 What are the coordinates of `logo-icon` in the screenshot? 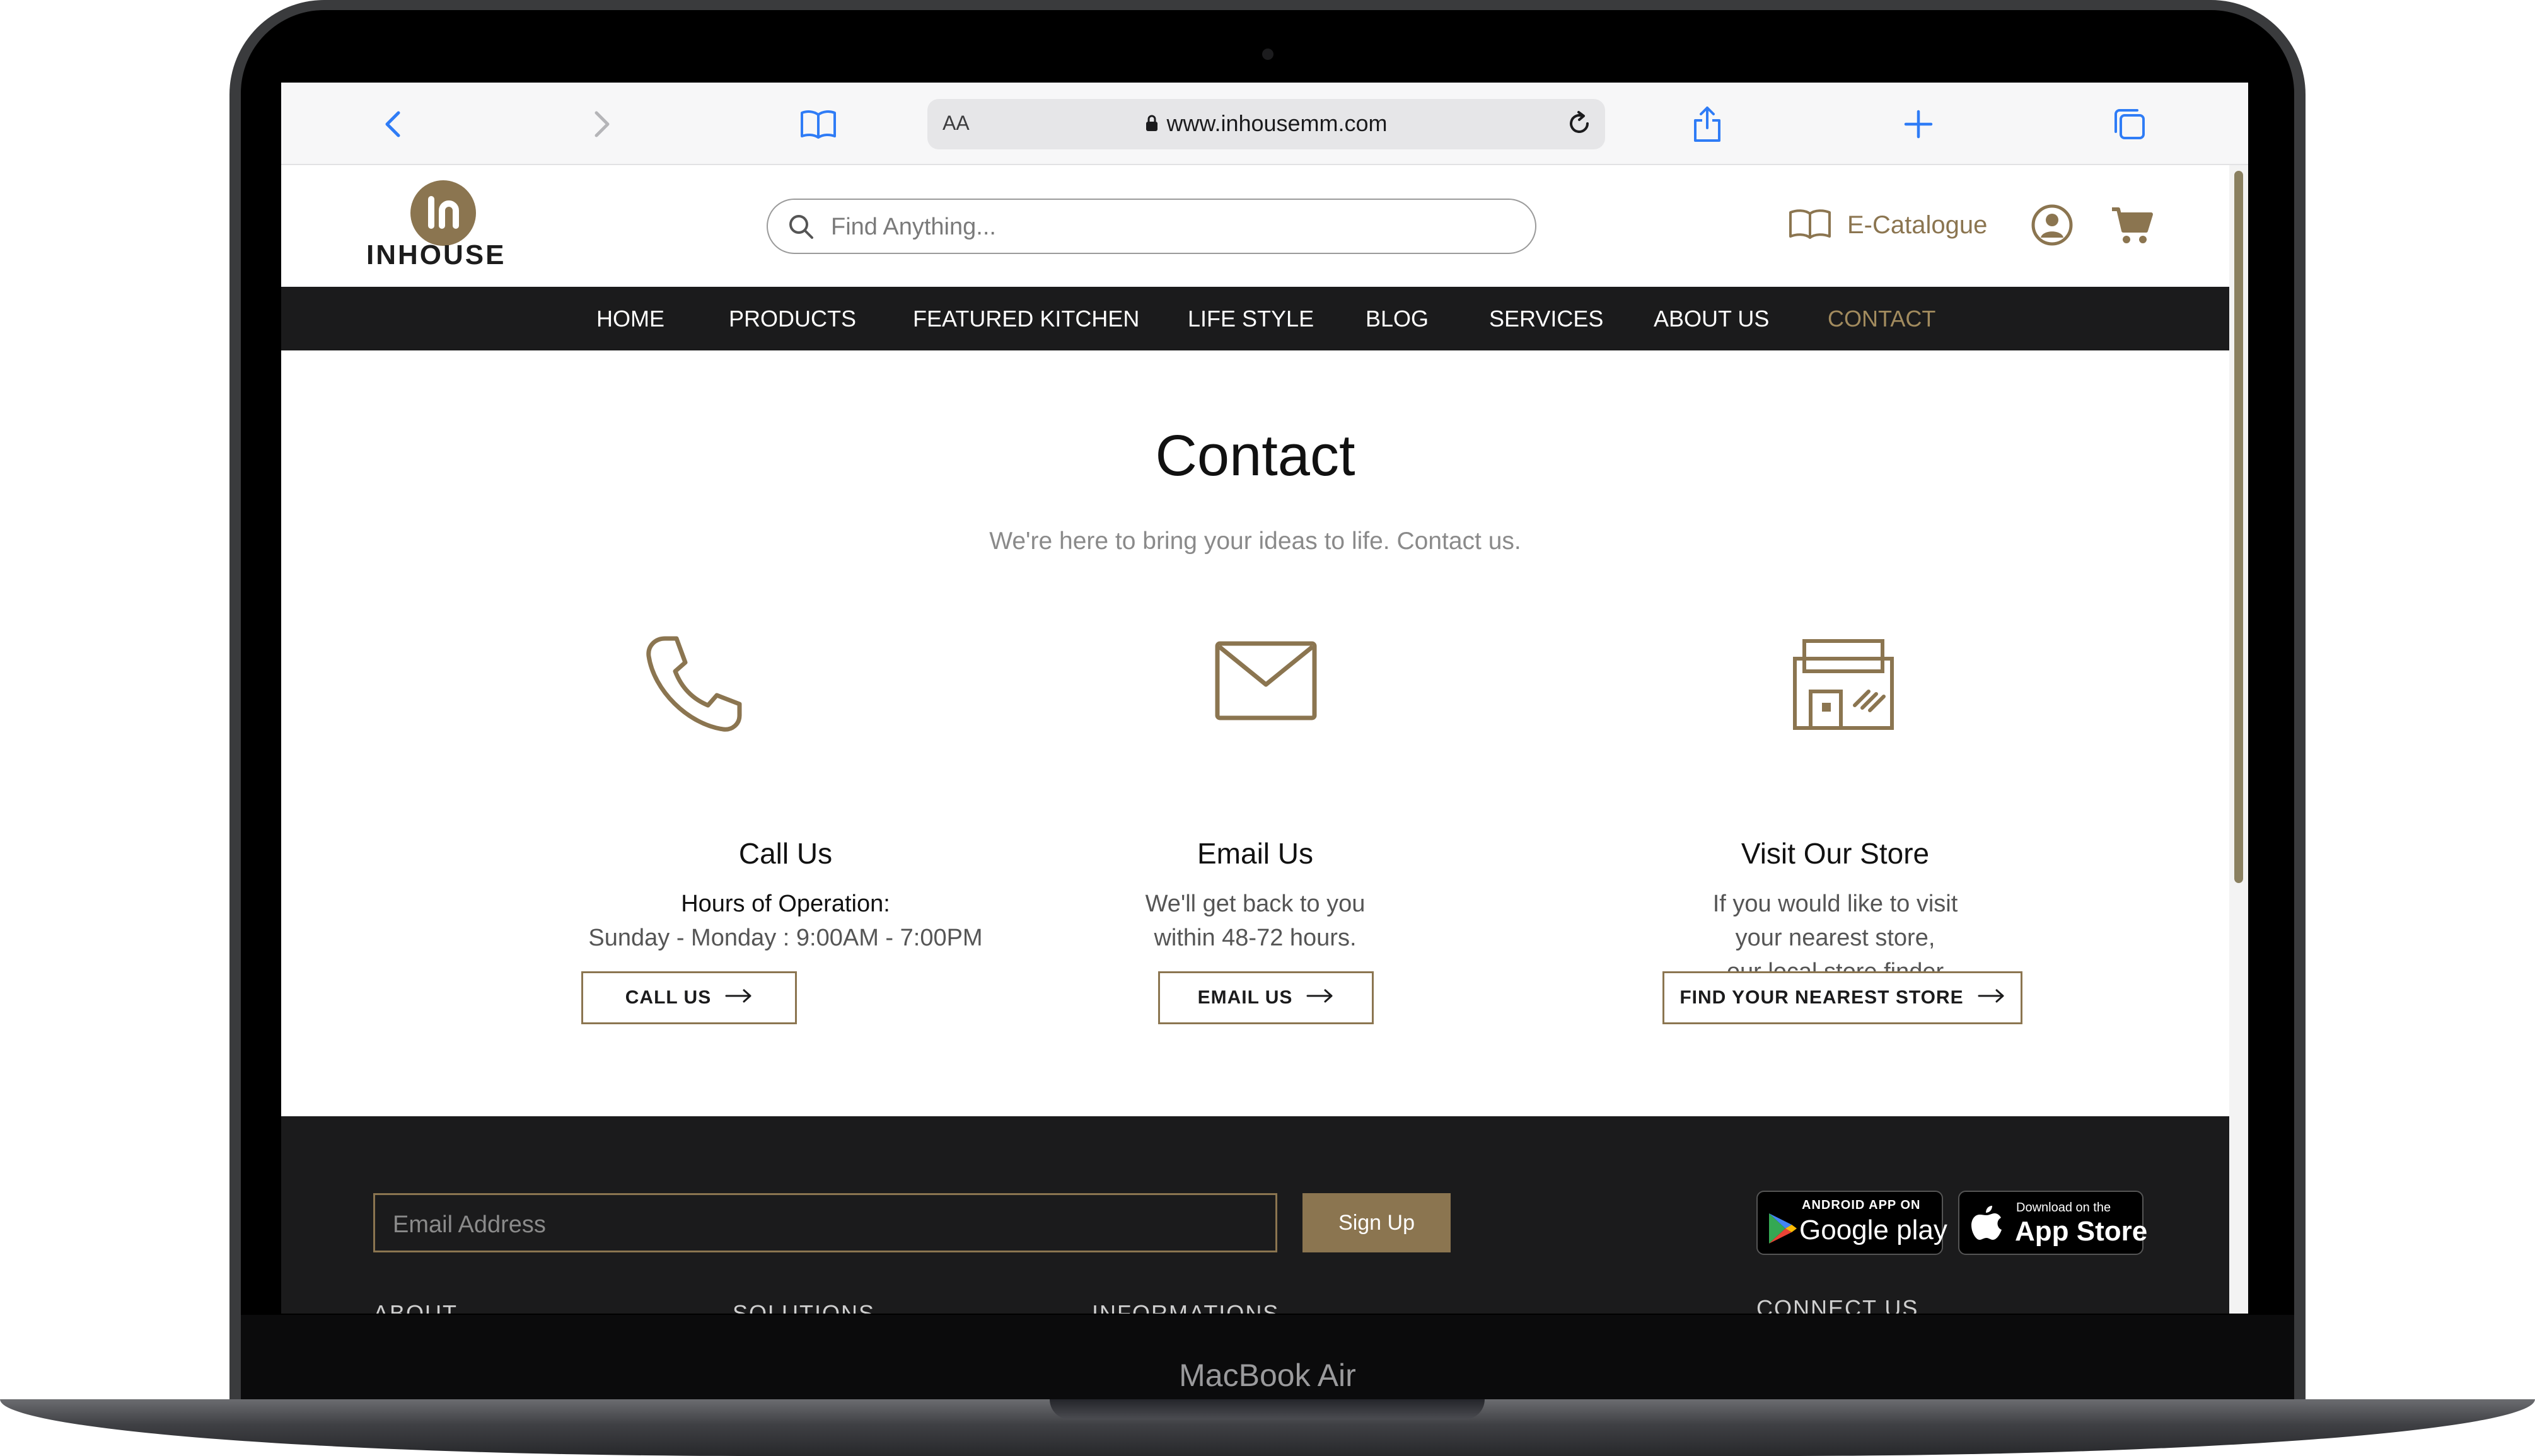 It's located at (443, 213).